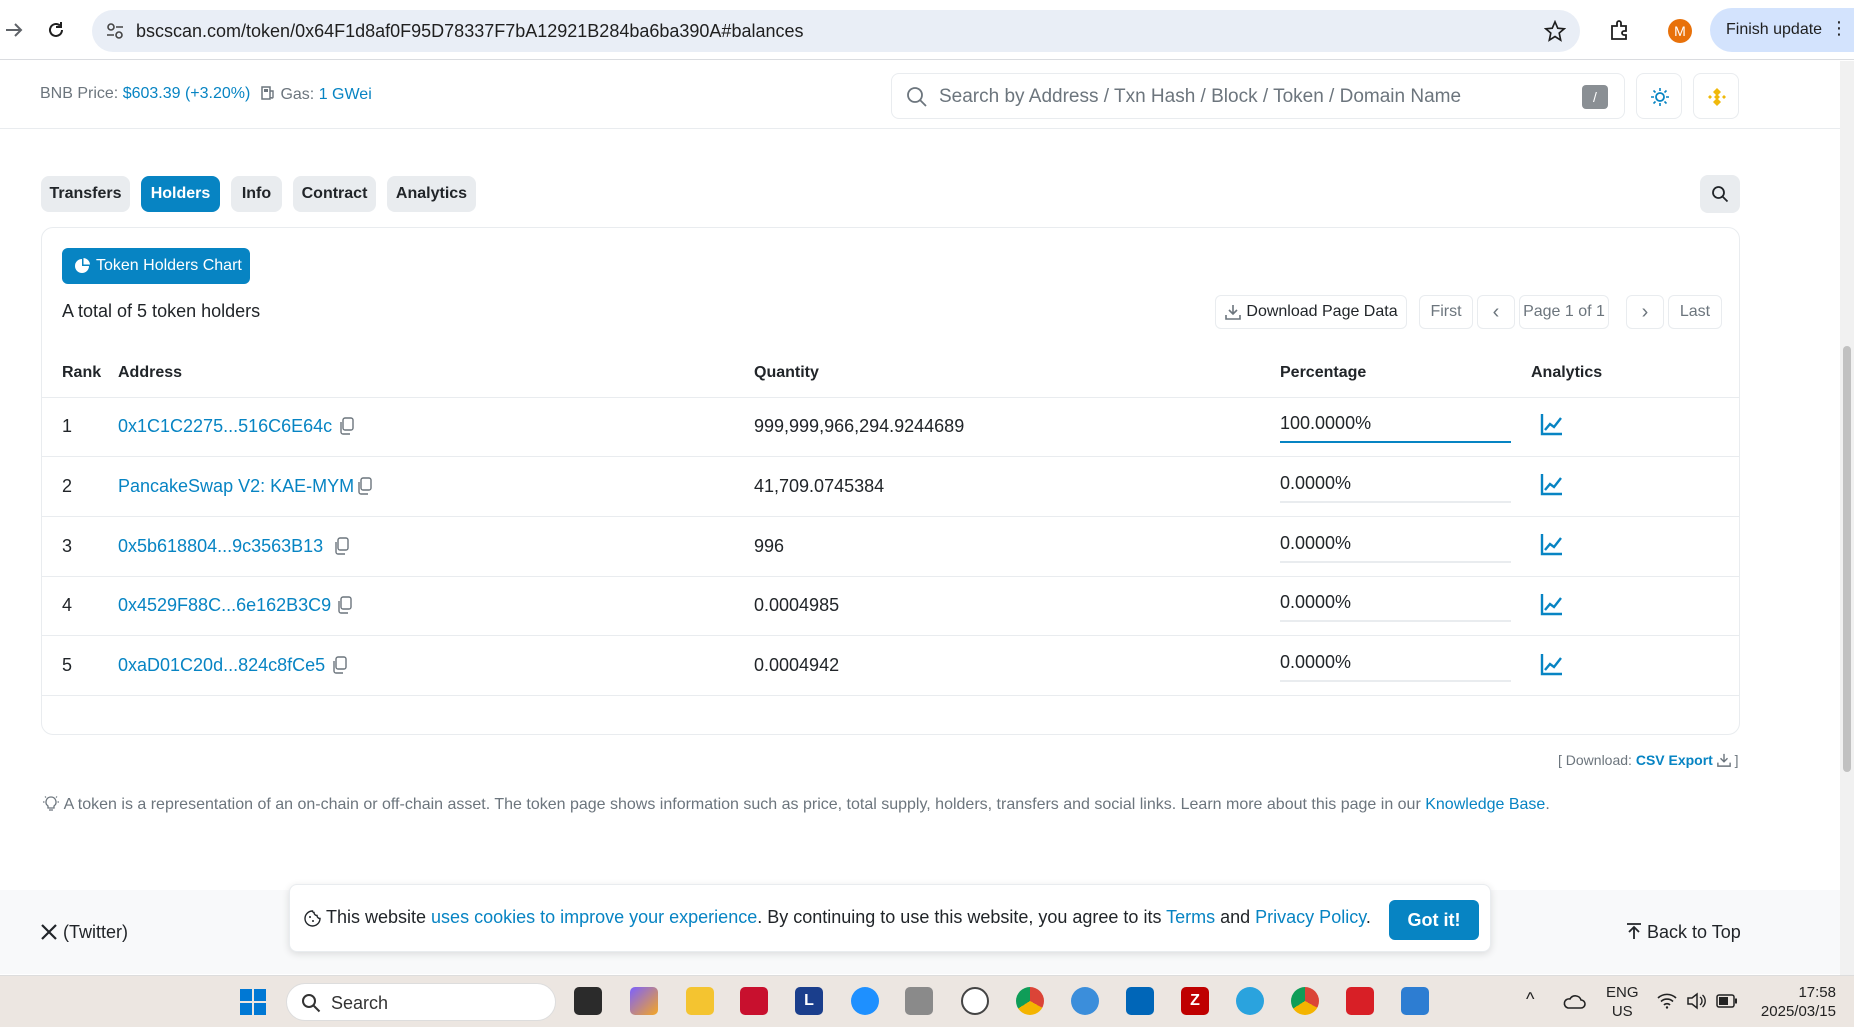  What do you see at coordinates (1847, 559) in the screenshot?
I see `scrollbar-thumb` at bounding box center [1847, 559].